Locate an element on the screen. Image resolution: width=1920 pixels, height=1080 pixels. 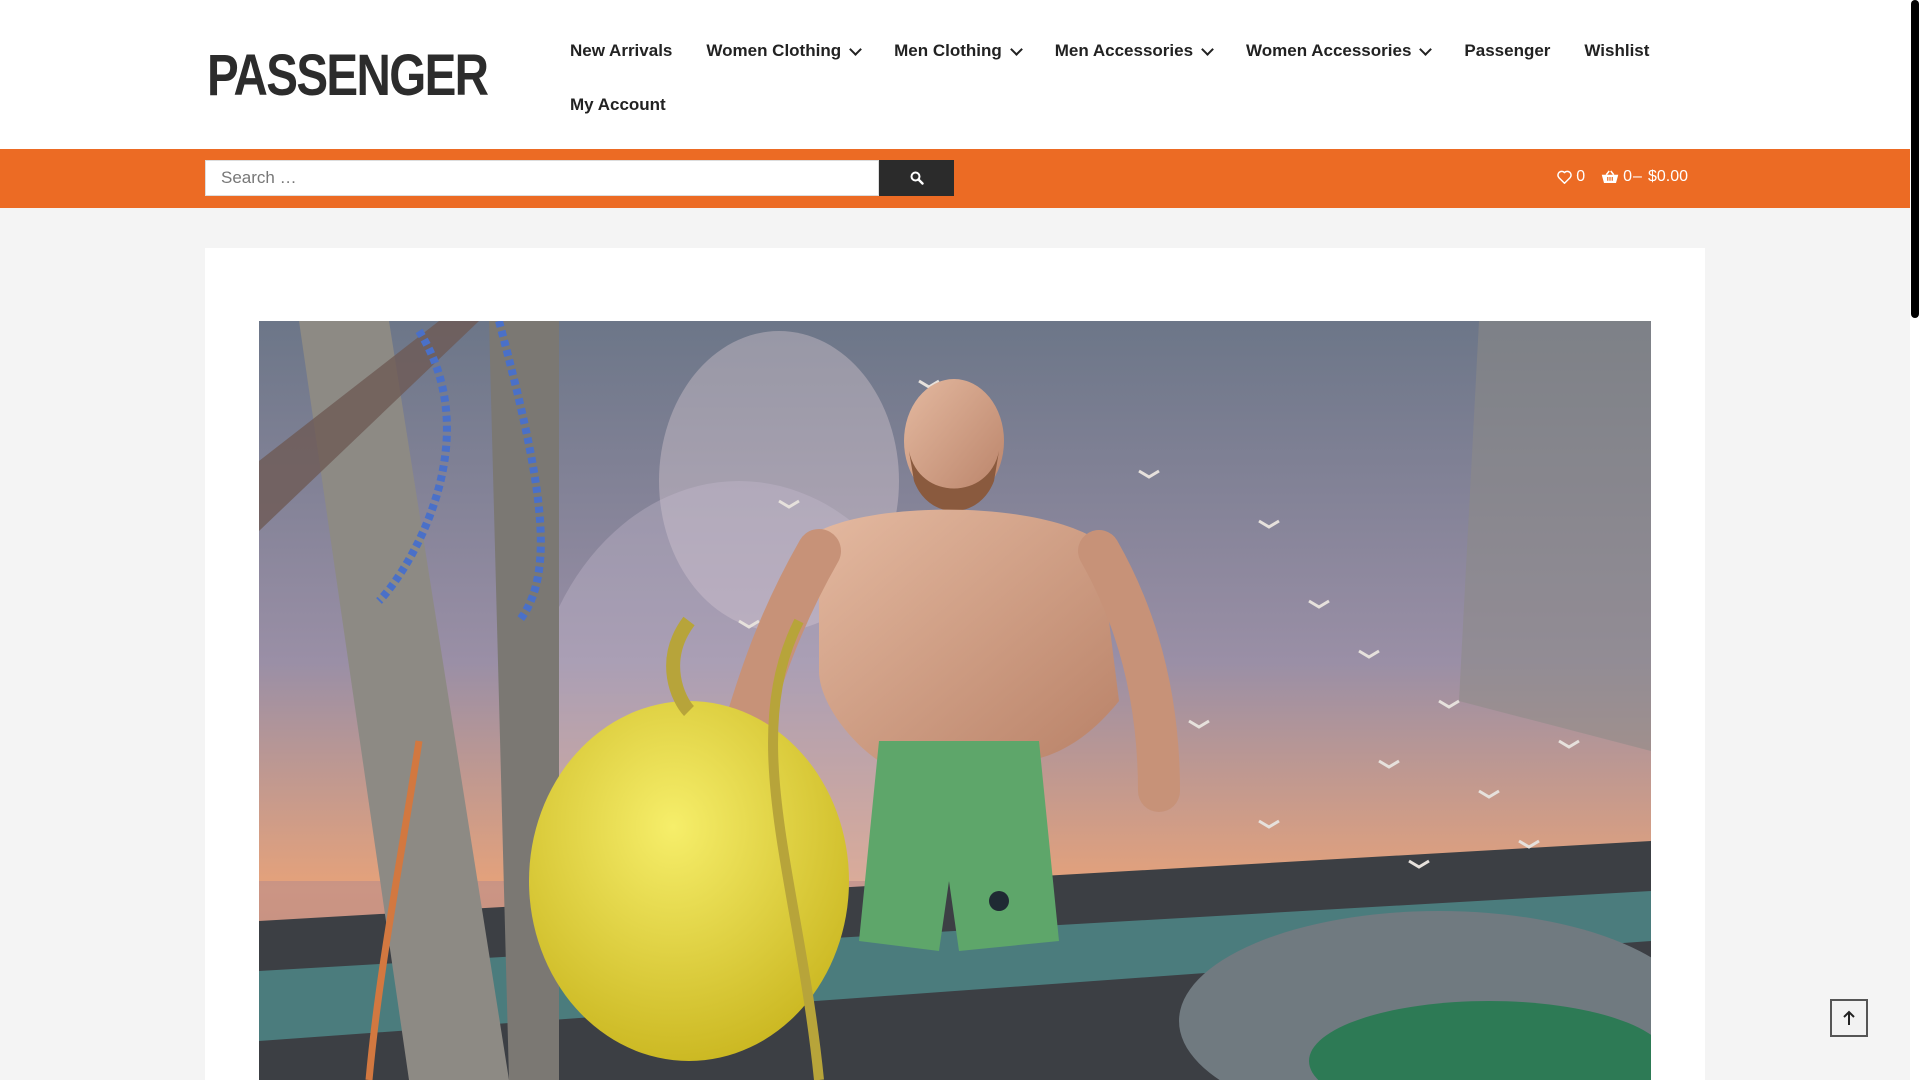
site-logo: PASSENGER is located at coordinates (347, 76).